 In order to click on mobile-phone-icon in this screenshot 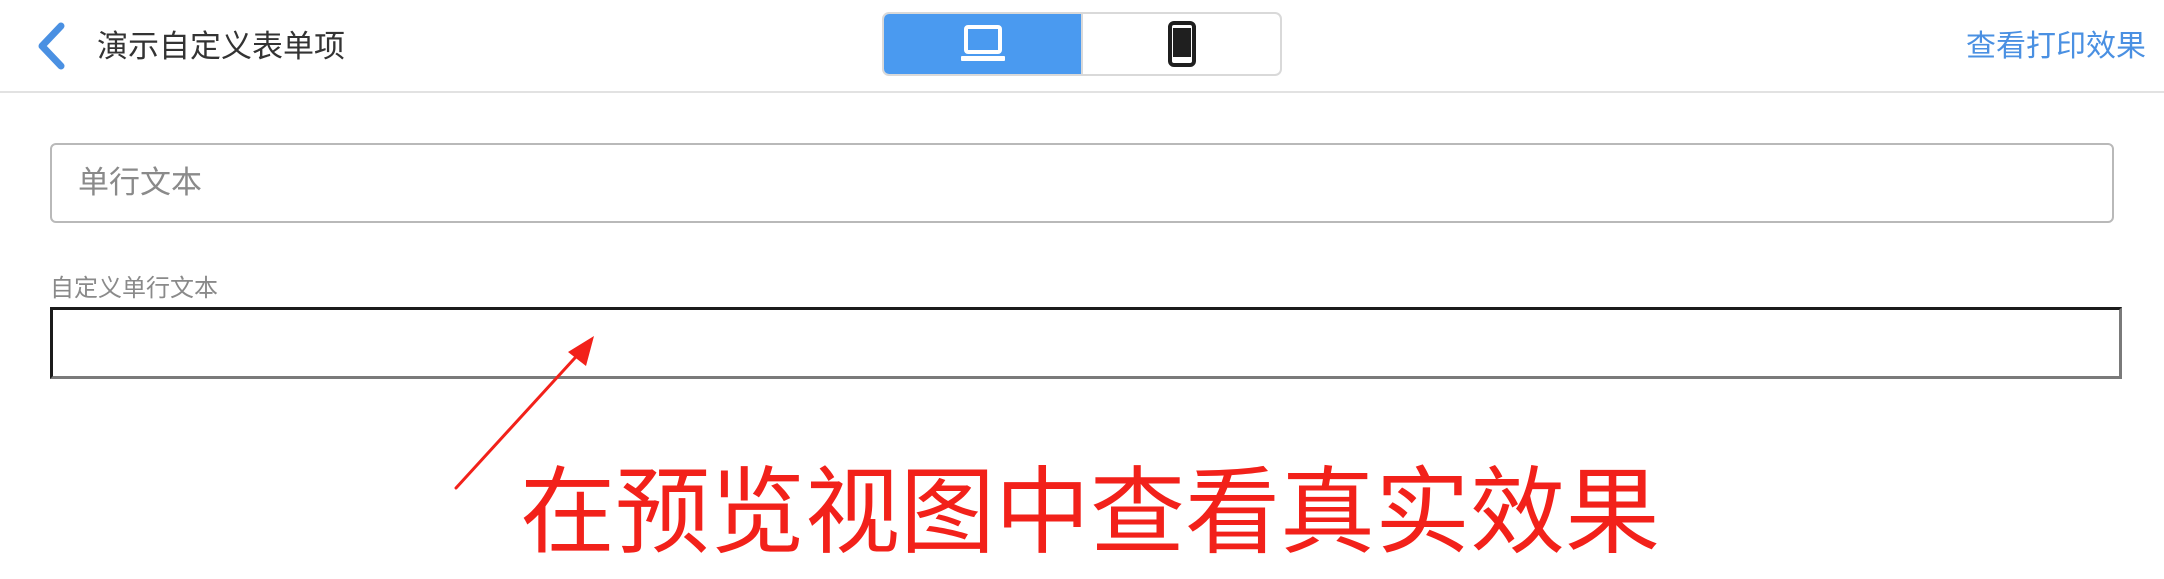, I will do `click(1181, 44)`.